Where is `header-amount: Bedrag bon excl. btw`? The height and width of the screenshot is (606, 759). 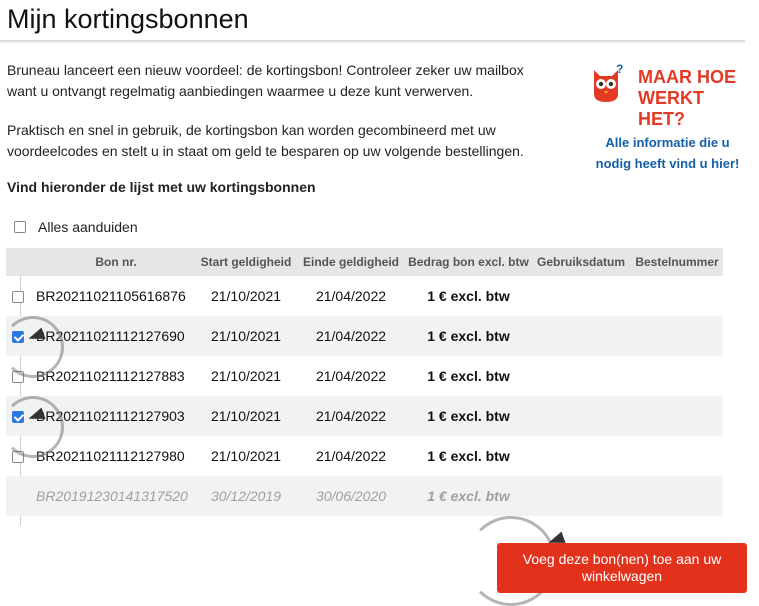 header-amount: Bedrag bon excl. btw is located at coordinates (468, 262).